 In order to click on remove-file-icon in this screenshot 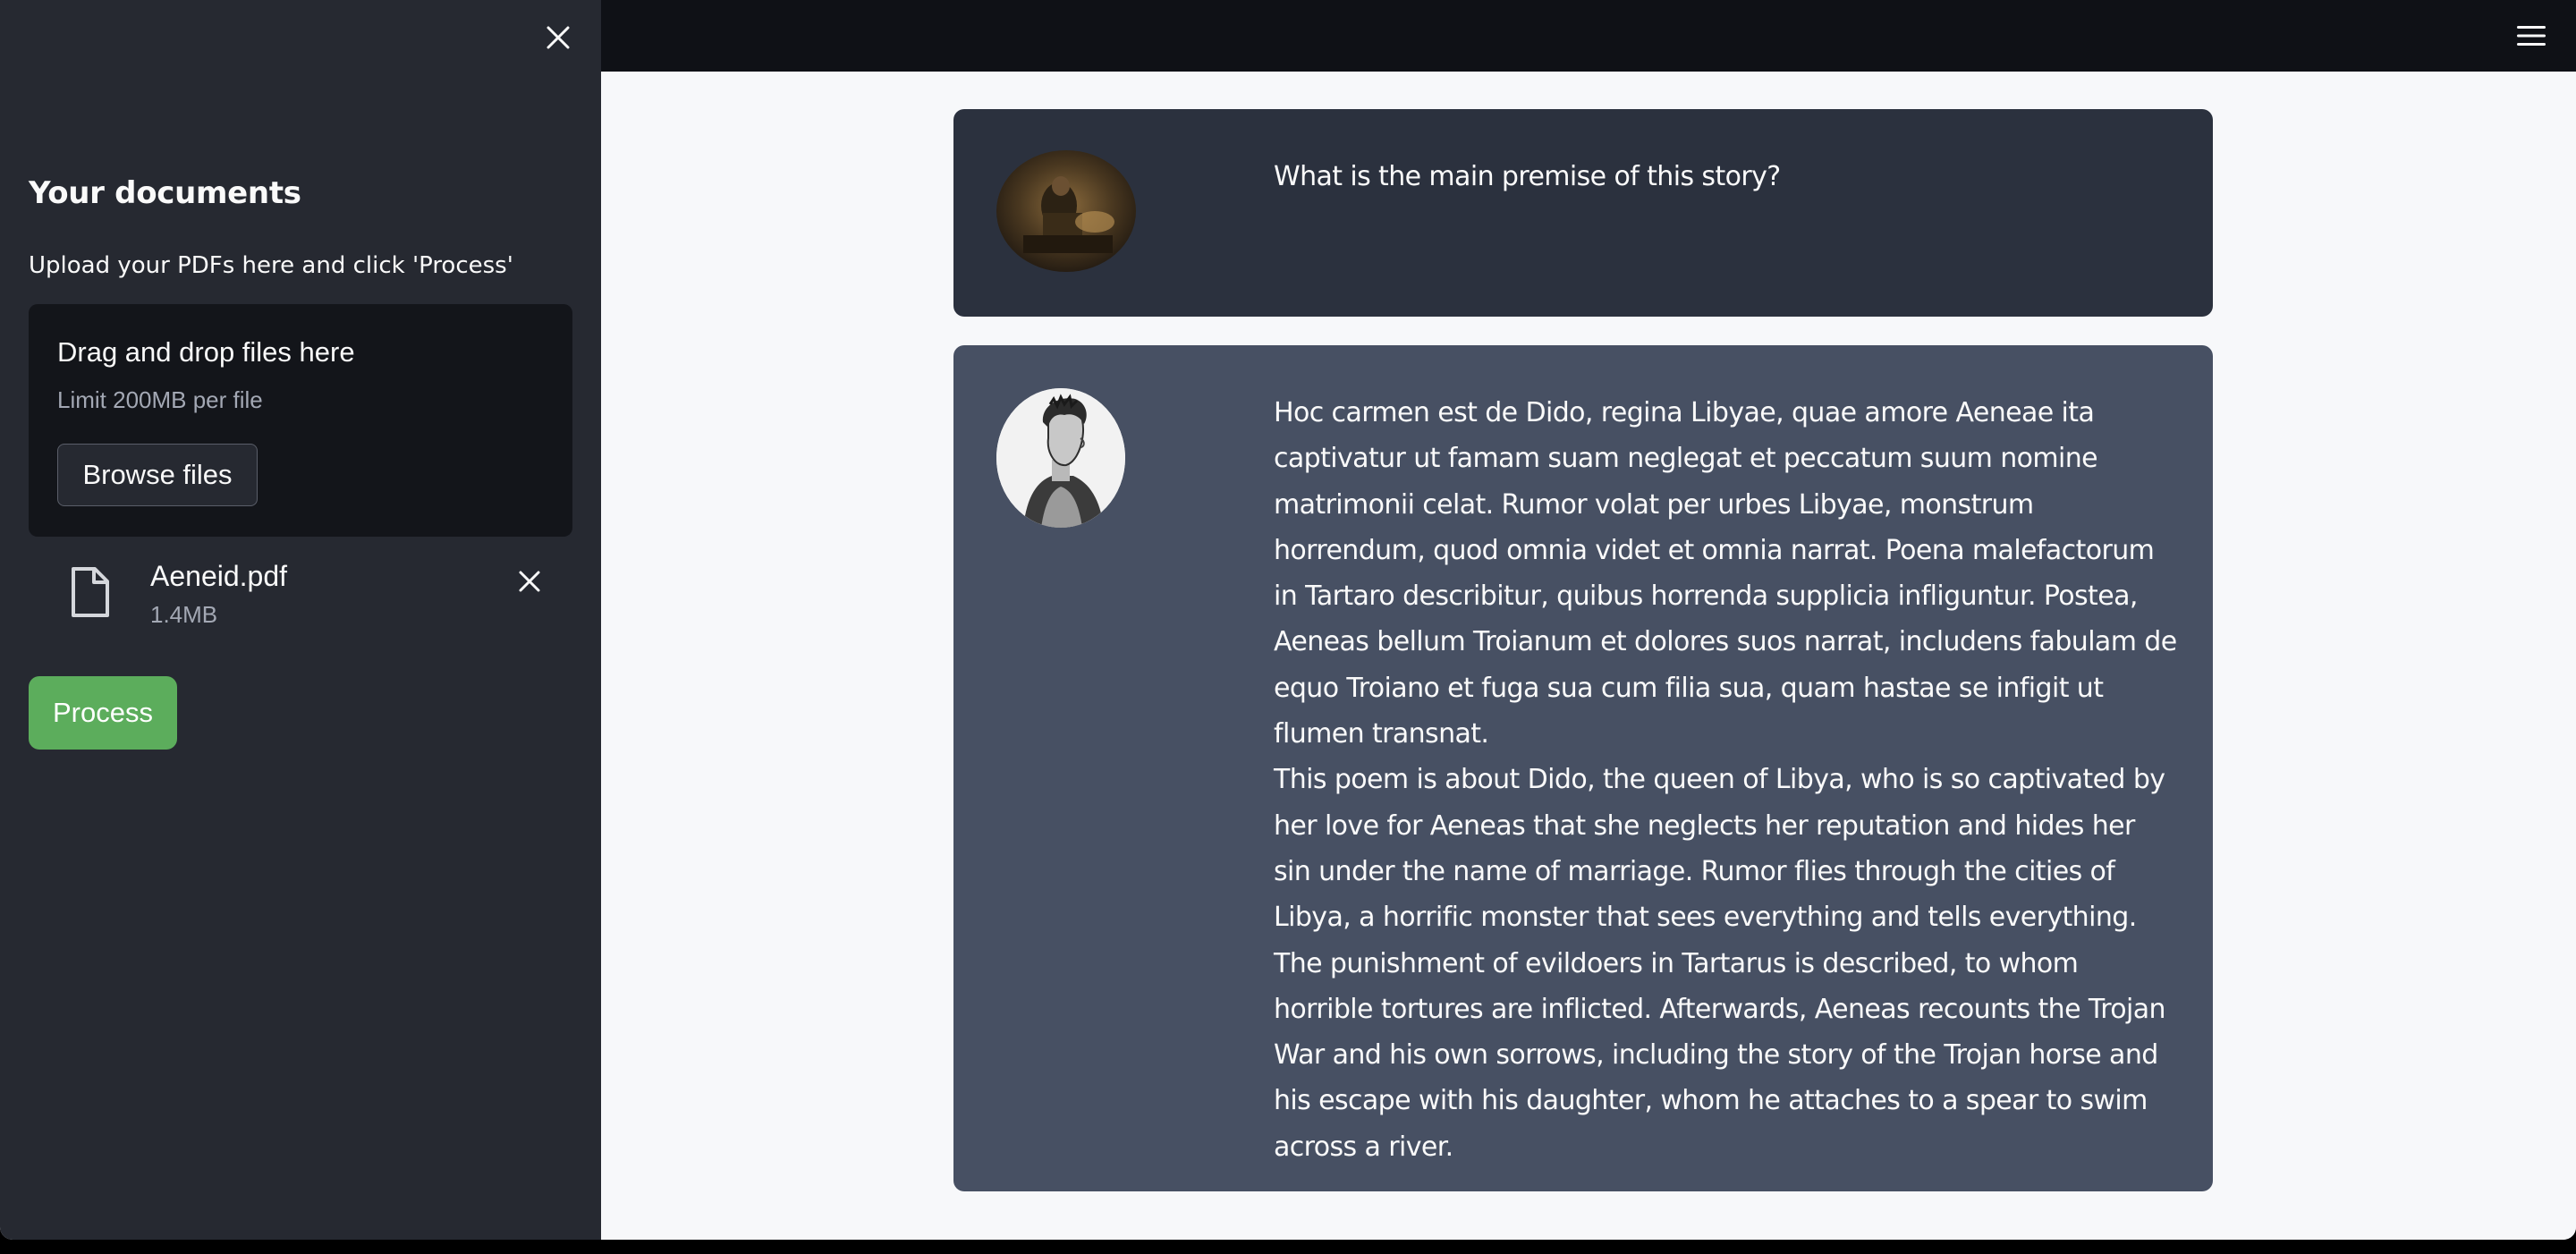, I will do `click(529, 581)`.